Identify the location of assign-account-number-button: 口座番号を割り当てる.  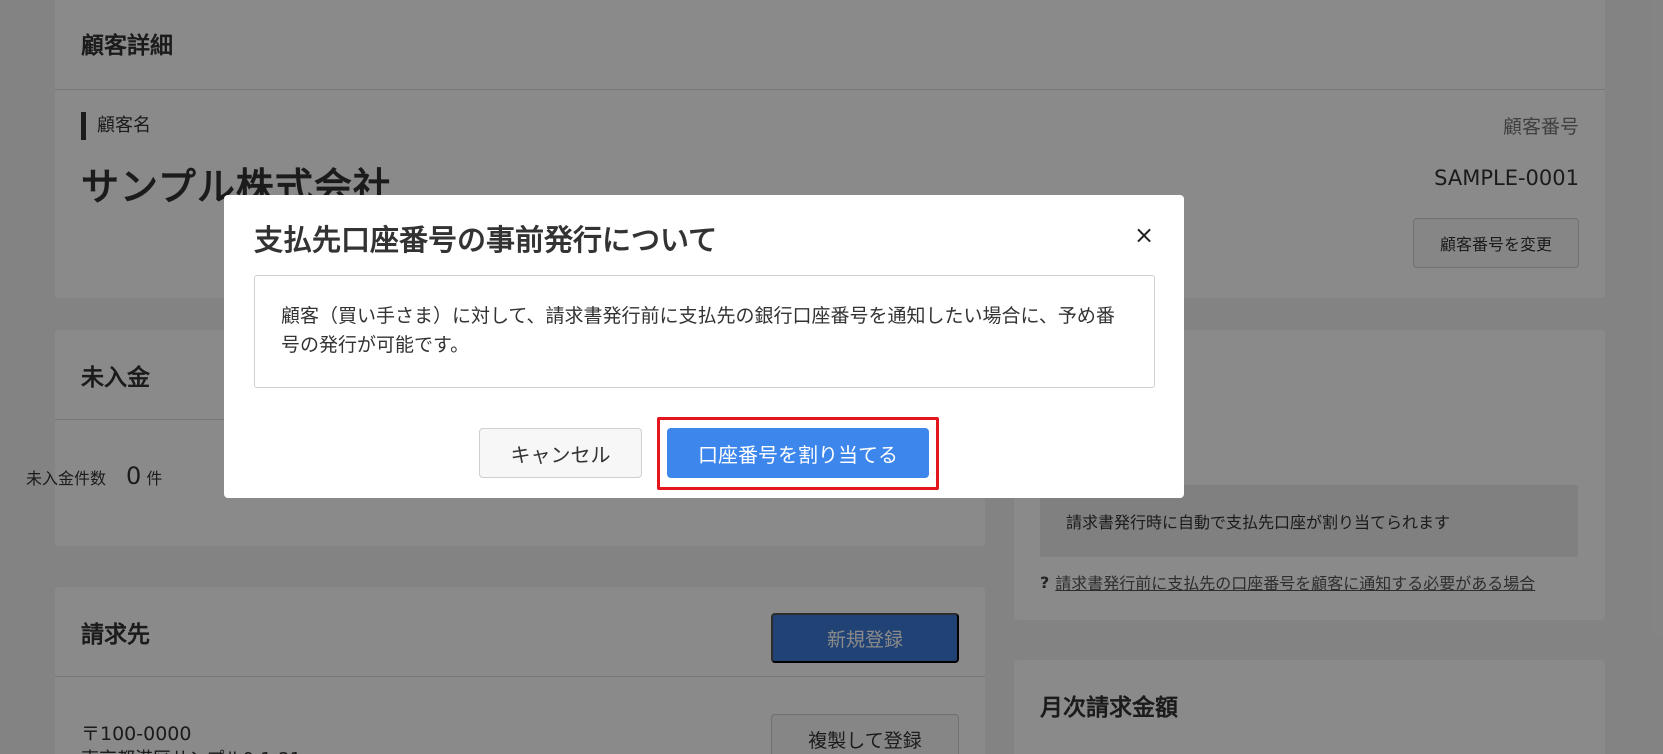
(798, 453).